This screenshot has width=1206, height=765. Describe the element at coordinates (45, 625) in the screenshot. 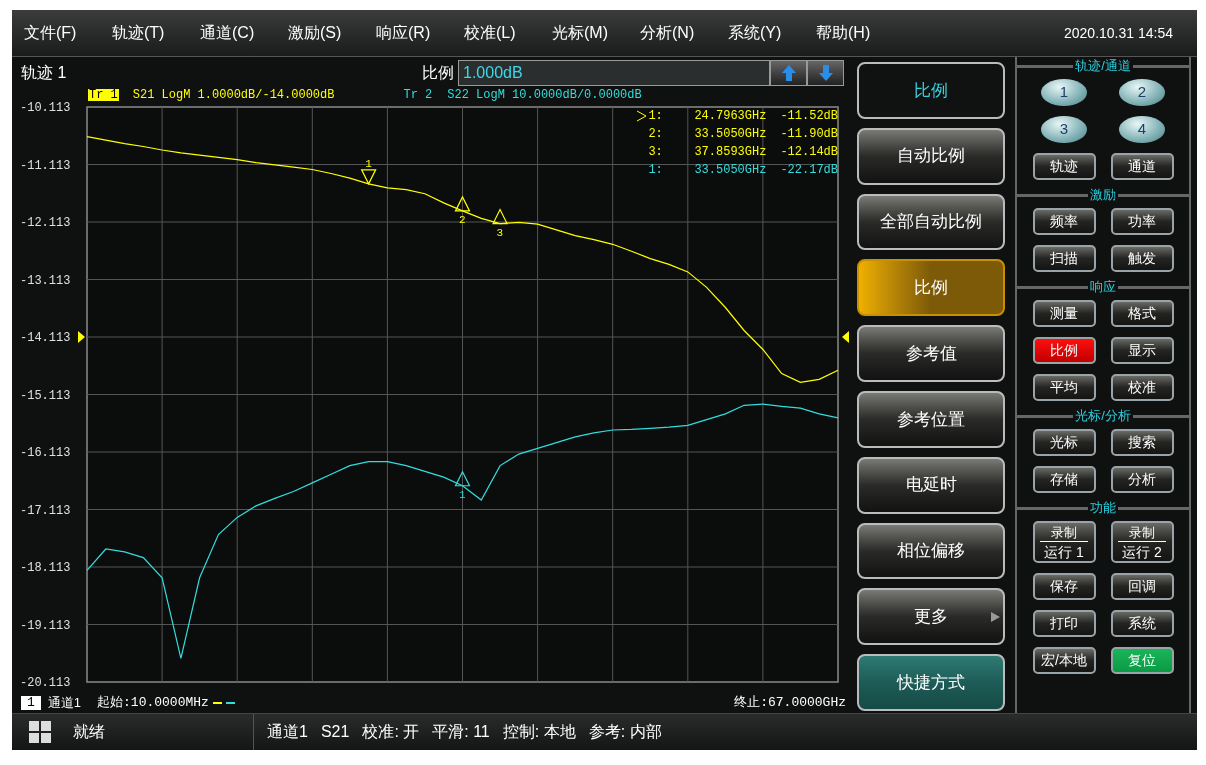

I see `axis-tick-label: -19.113` at that location.